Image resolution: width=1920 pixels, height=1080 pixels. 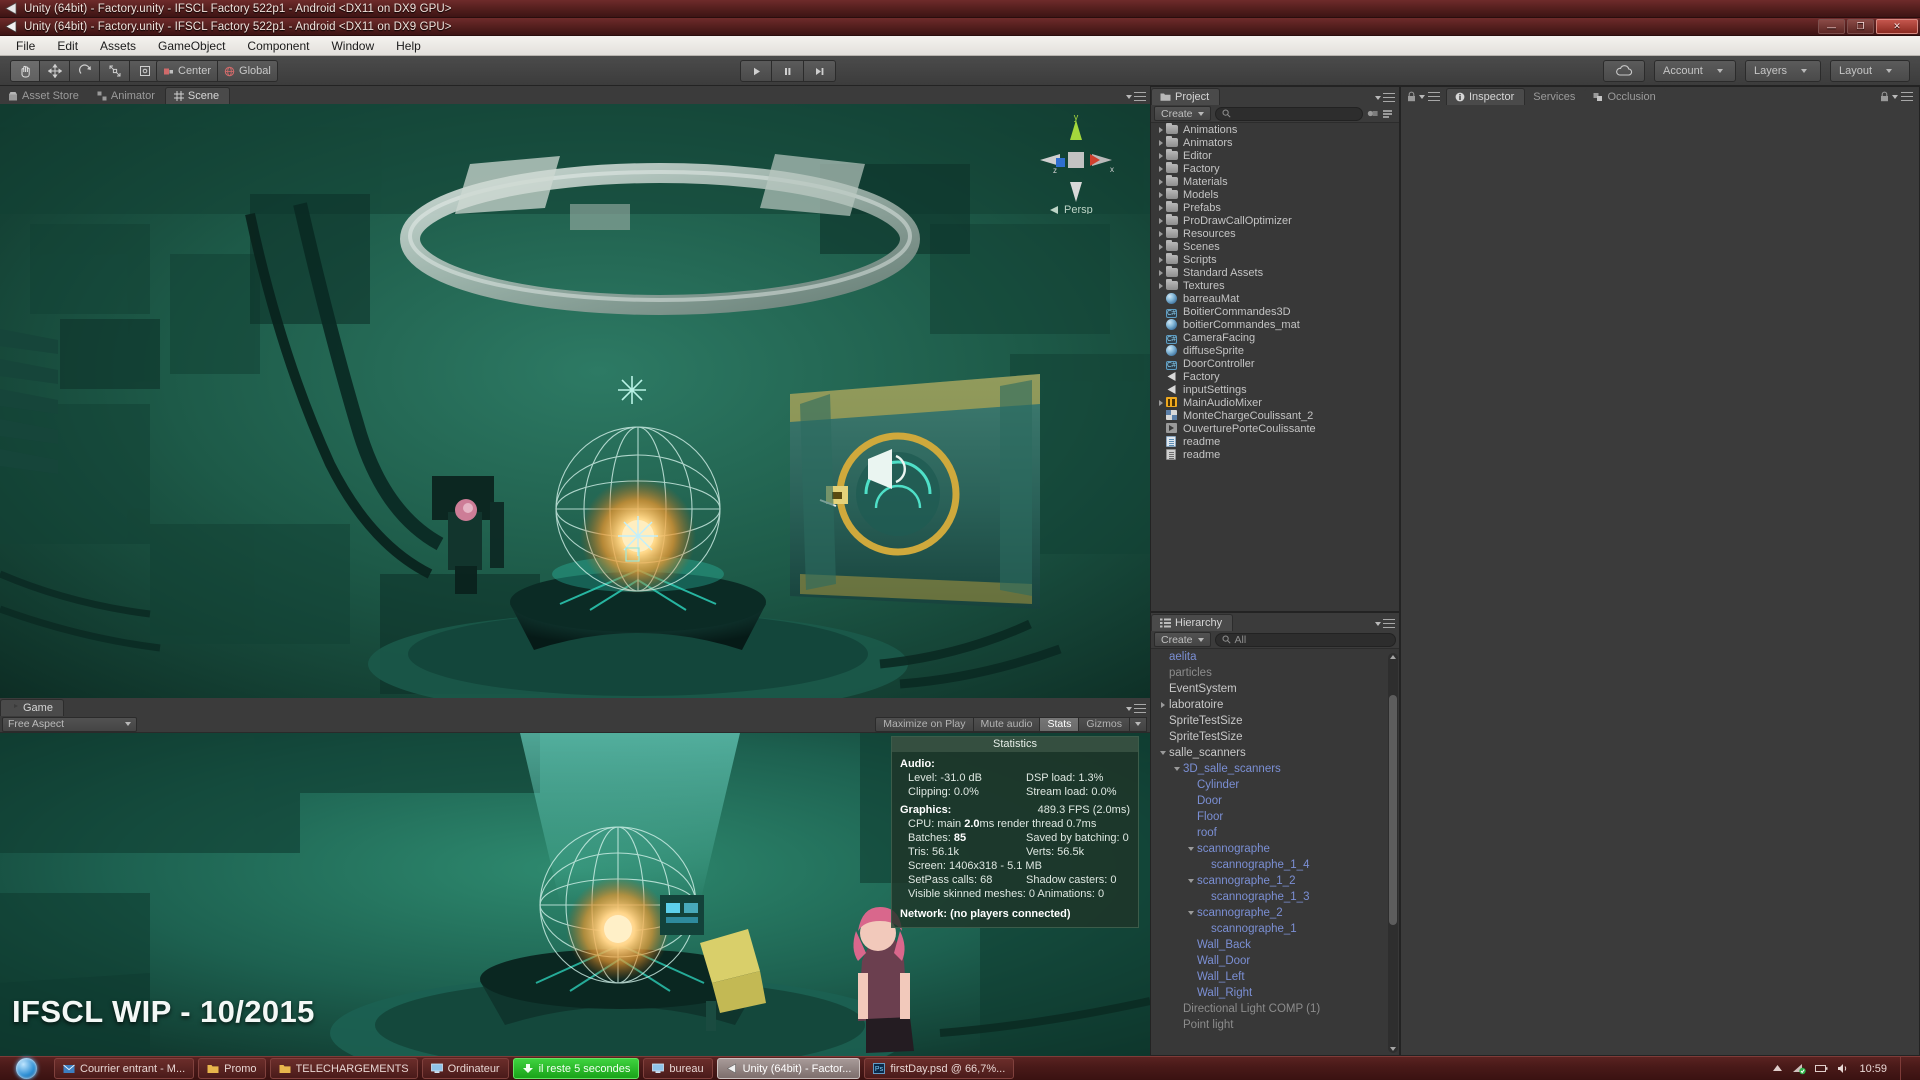 I want to click on hierarchy-item: scannographe_1_4, so click(x=1275, y=865).